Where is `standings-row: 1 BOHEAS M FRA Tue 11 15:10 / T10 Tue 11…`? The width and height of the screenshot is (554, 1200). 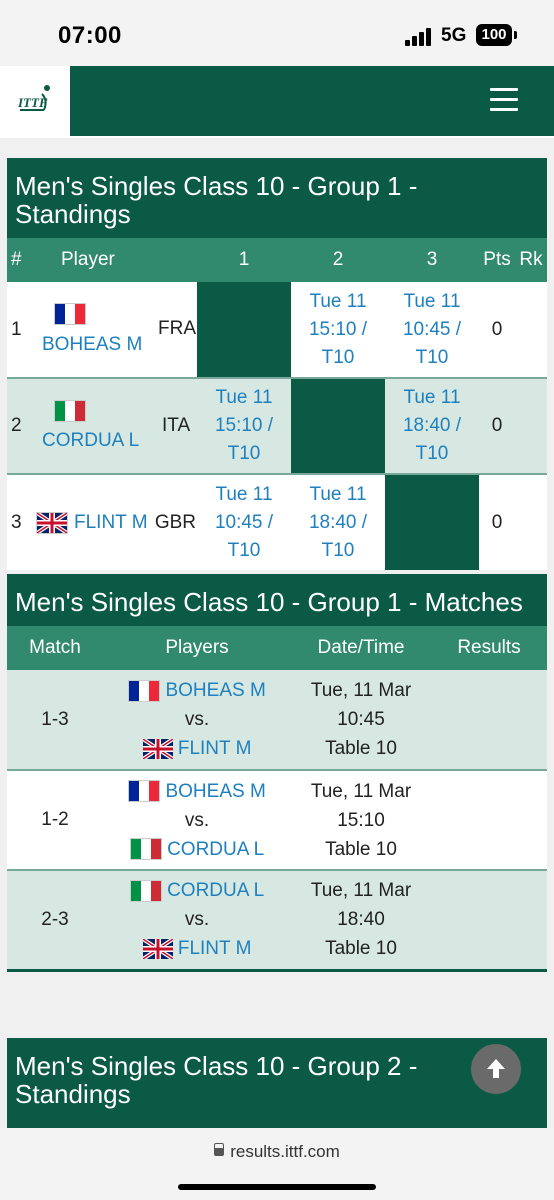
standings-row: 1 BOHEAS M FRA Tue 11 15:10 / T10 Tue 11… is located at coordinates (277, 330).